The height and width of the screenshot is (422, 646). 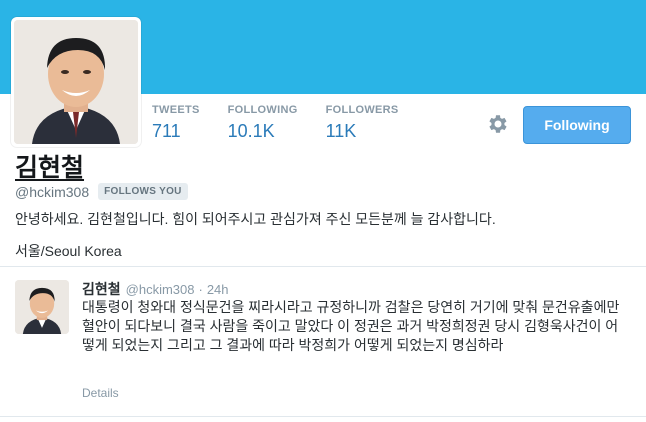 What do you see at coordinates (160, 289) in the screenshot?
I see `tweet-author-handle: @hckim308` at bounding box center [160, 289].